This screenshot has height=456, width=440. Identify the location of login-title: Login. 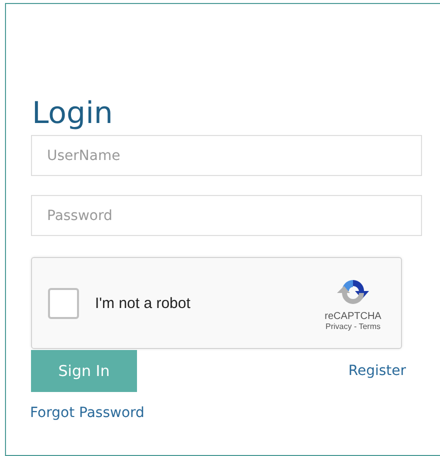
(72, 114).